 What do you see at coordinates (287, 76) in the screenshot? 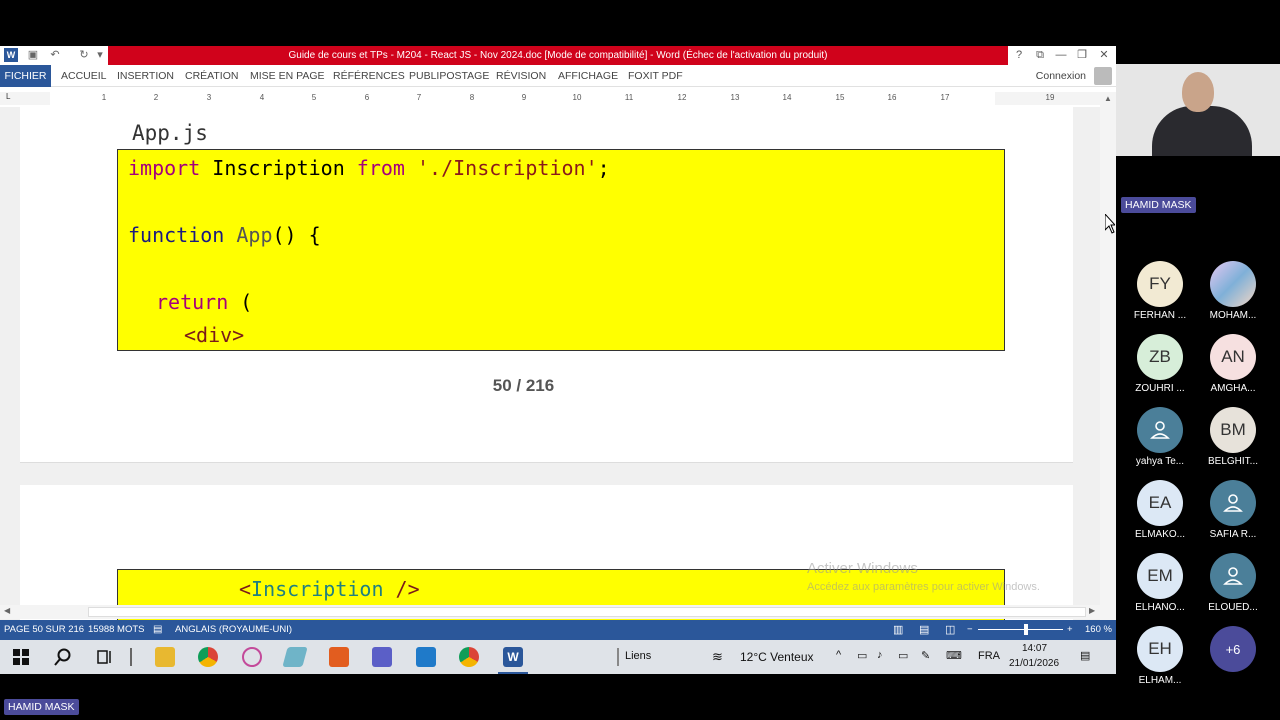
I see `tab-mise-en-page: MISE EN PAGE` at bounding box center [287, 76].